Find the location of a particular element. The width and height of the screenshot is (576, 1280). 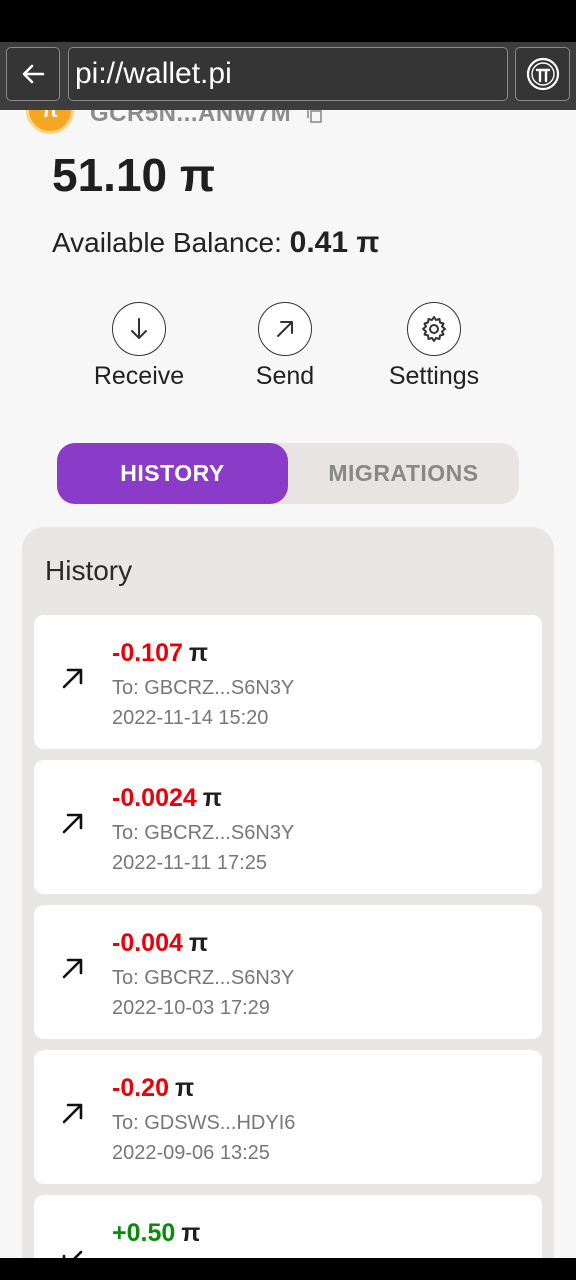

settings-circle is located at coordinates (434, 329).